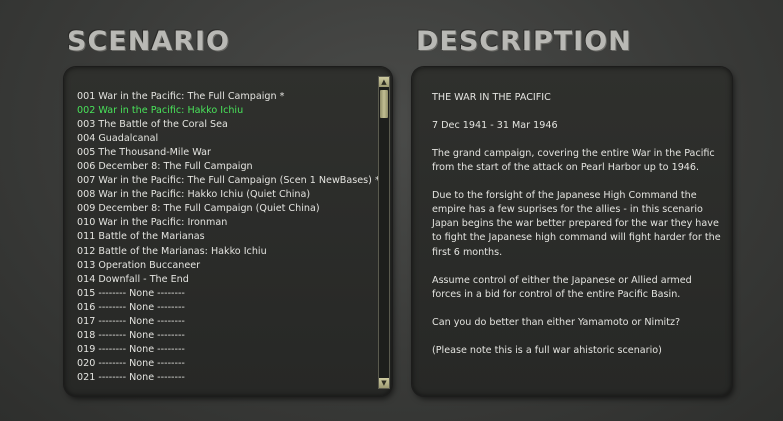 This screenshot has height=421, width=783. Describe the element at coordinates (227, 223) in the screenshot. I see `scenario-list-item: 010 War in the Pacific: Ironman` at that location.